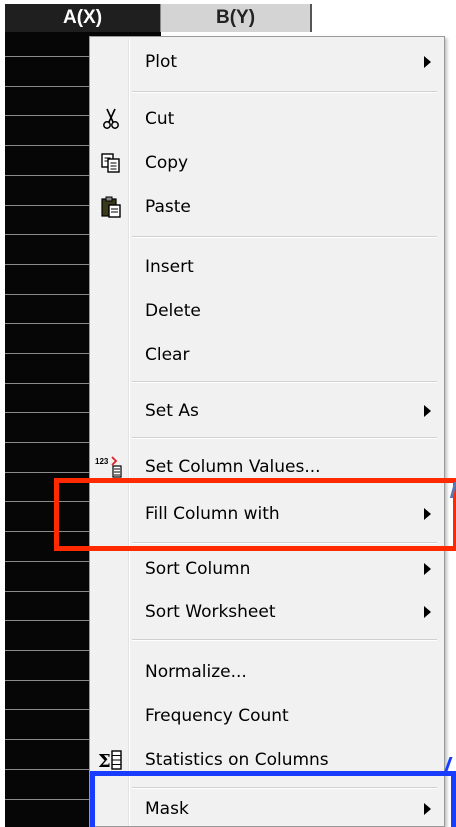 The image size is (456, 827). What do you see at coordinates (83, 18) in the screenshot?
I see `column-a-header: A(X)` at bounding box center [83, 18].